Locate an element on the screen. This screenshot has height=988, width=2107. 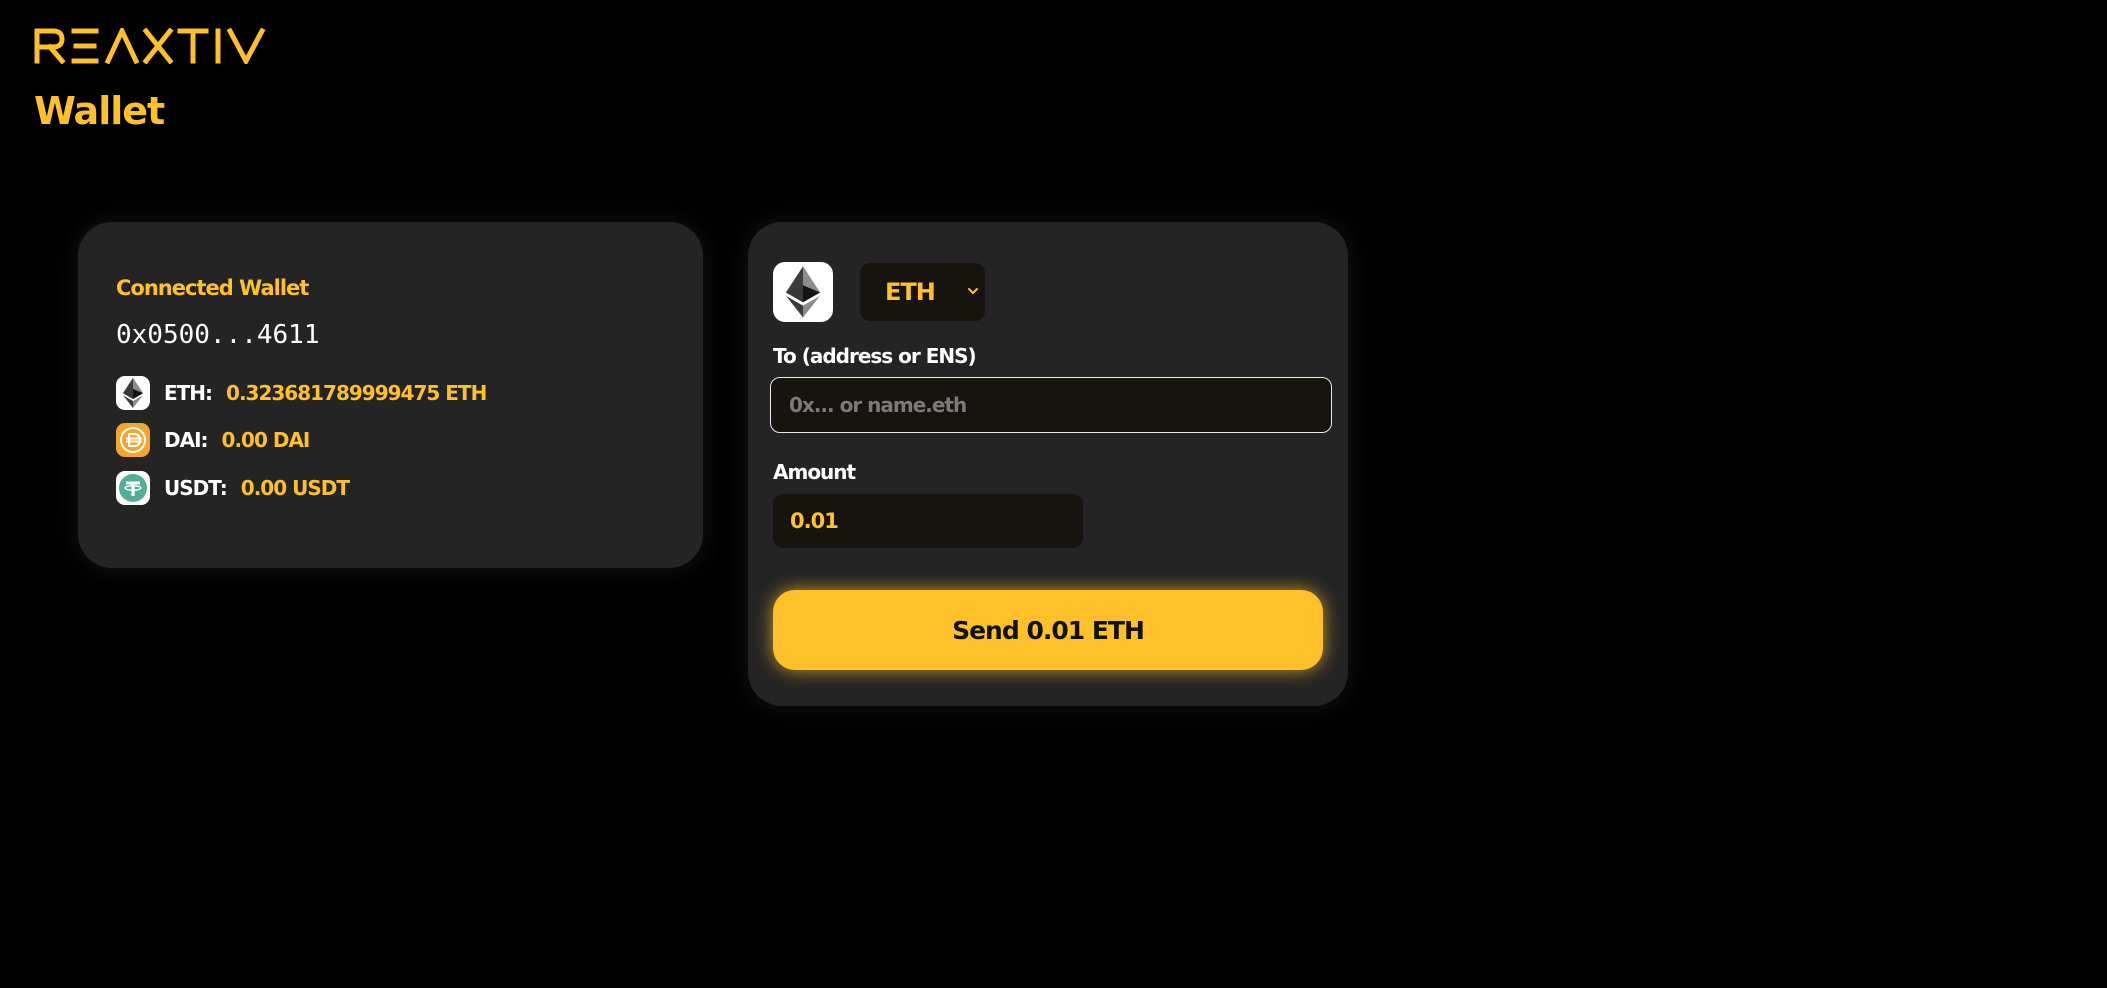
balance-row-usdt: USDT: 0.00 USDT is located at coordinates (233, 488).